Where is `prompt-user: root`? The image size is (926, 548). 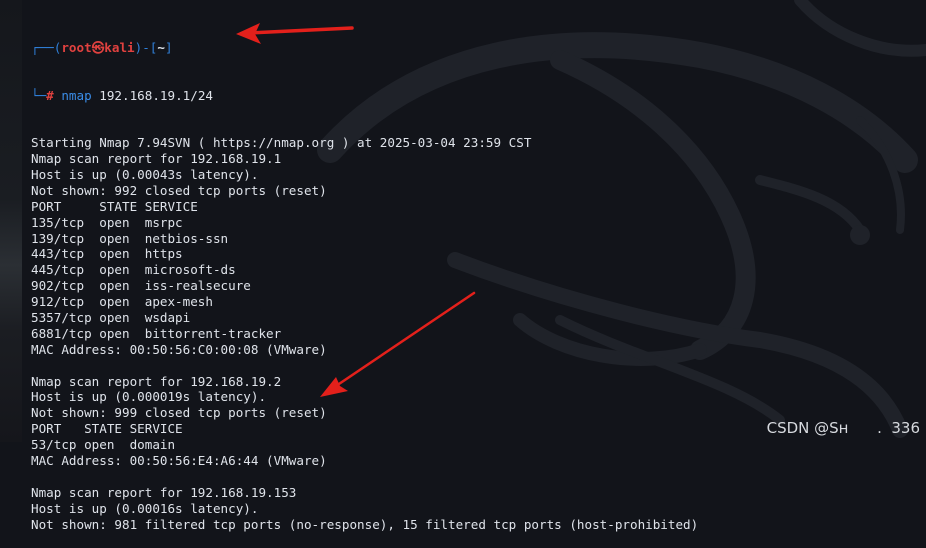 prompt-user: root is located at coordinates (76, 47).